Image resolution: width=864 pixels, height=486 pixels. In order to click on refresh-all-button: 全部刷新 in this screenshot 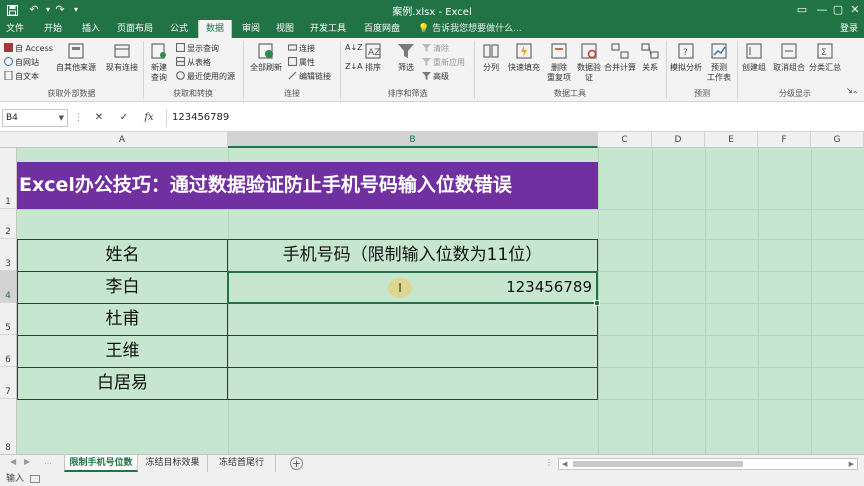, I will do `click(266, 57)`.